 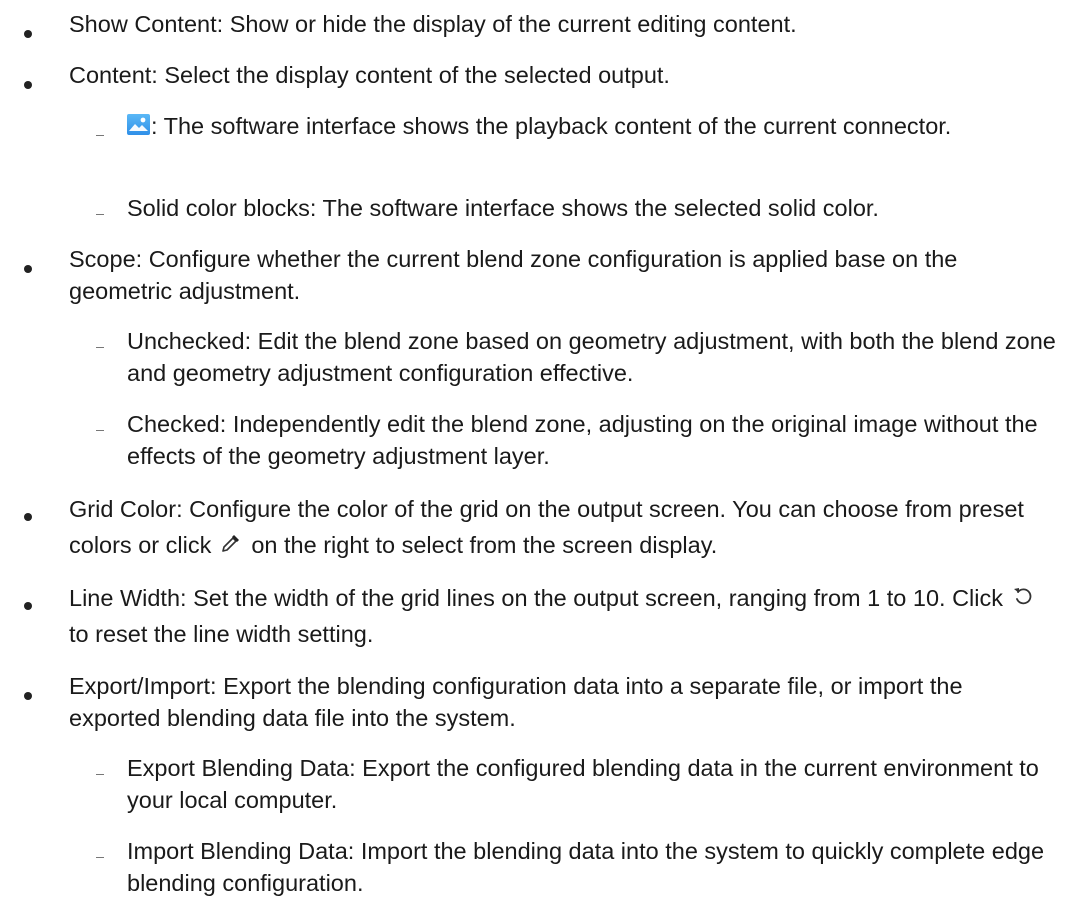 I want to click on item-label: Unchecked:, so click(x=189, y=341).